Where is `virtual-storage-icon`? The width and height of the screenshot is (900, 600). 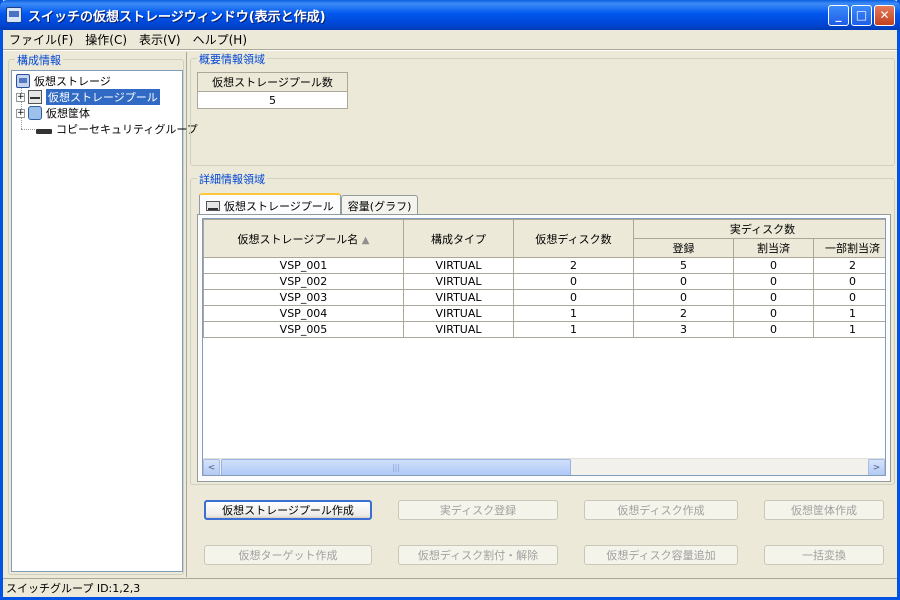 virtual-storage-icon is located at coordinates (23, 81).